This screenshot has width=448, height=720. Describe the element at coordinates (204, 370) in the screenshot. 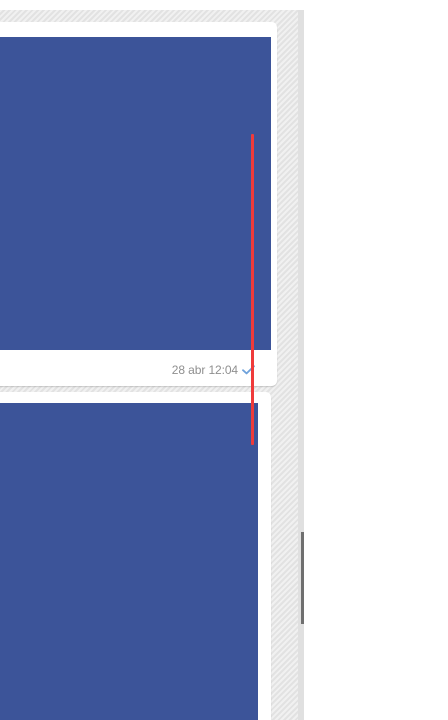

I see `message-timestamp: 28 abr 12:04` at that location.